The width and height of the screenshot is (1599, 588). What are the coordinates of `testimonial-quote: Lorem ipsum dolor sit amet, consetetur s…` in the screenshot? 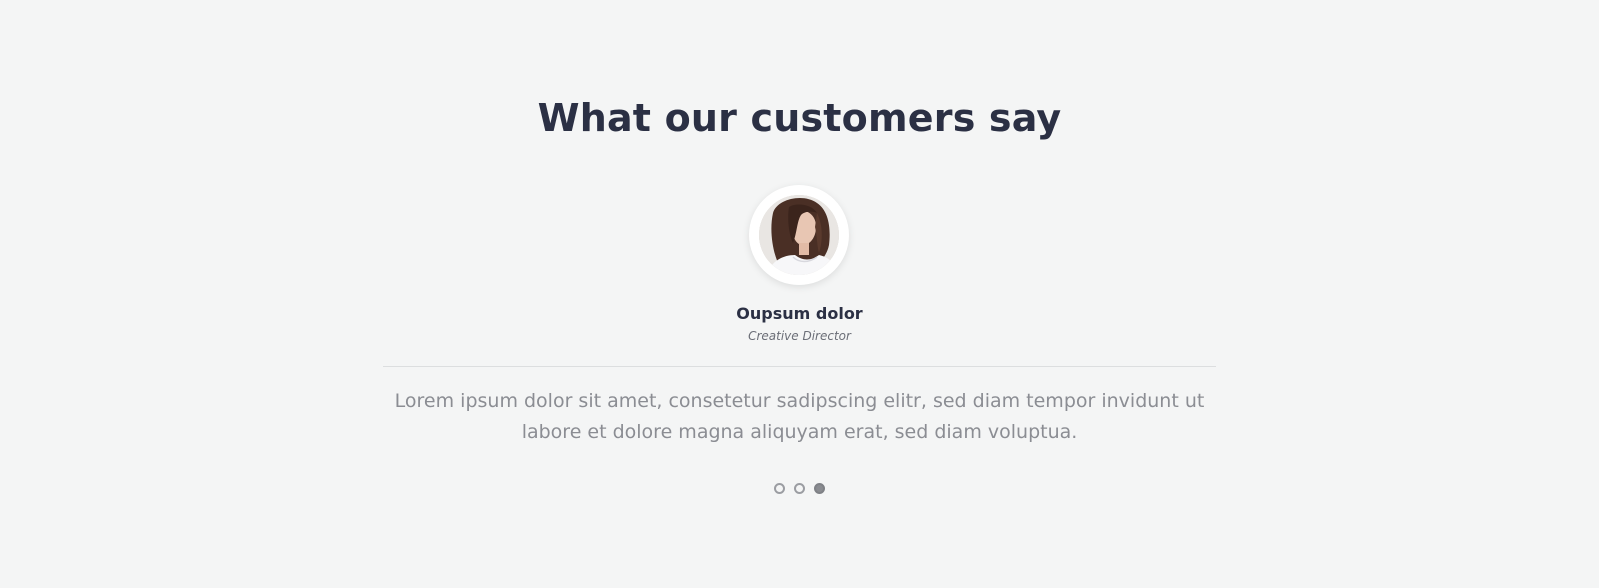 It's located at (799, 416).